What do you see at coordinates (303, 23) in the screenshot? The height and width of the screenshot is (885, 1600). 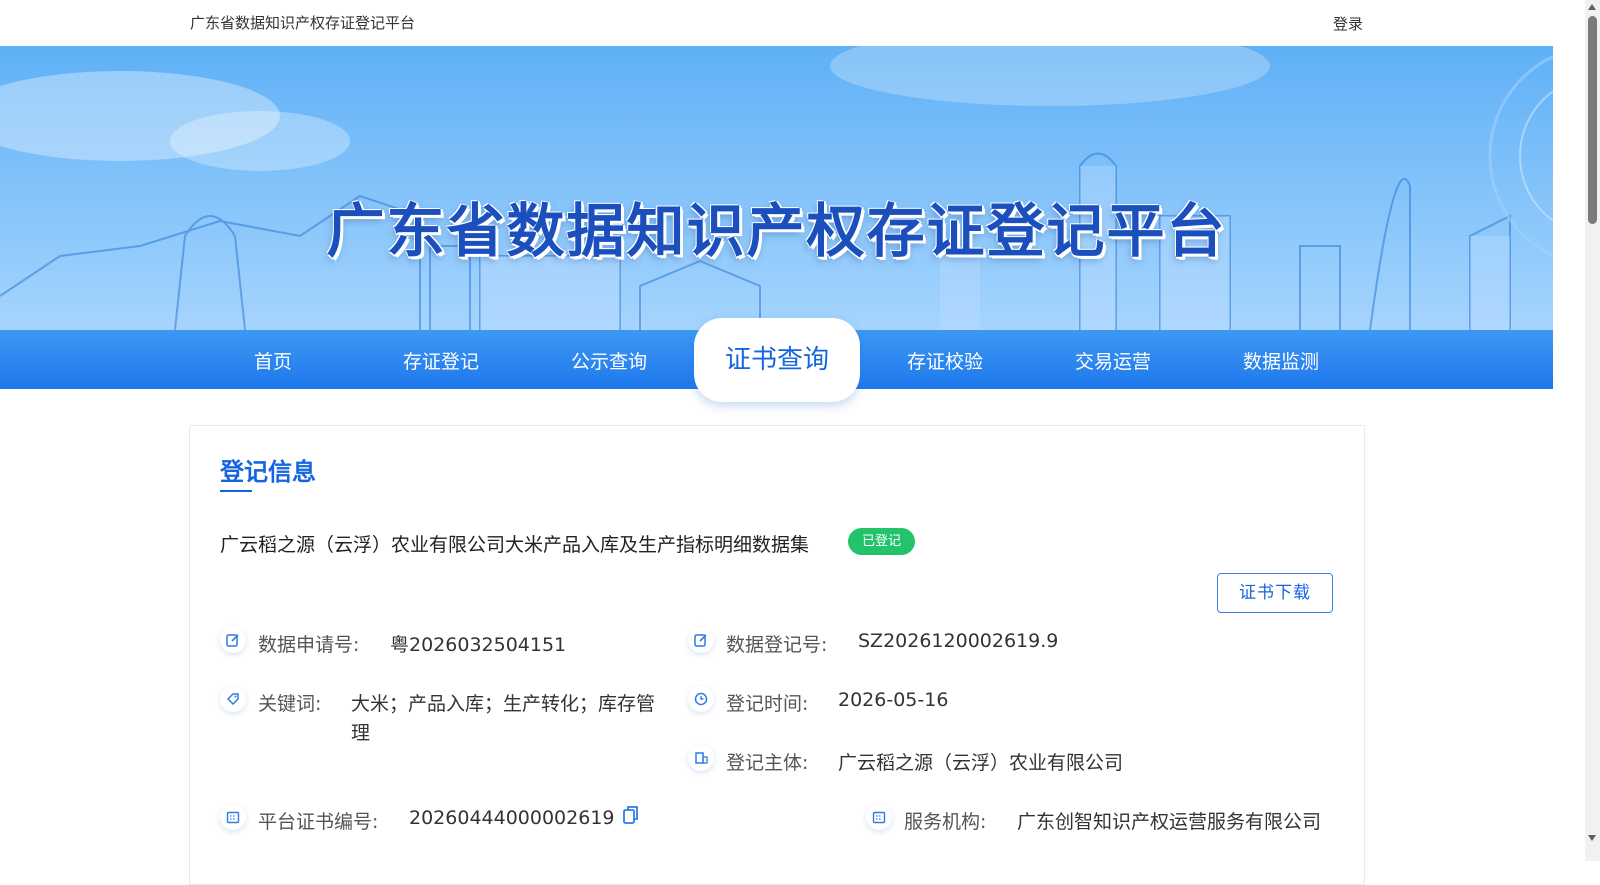 I see `site-title: 广东省数据知识产权存证登记平台` at bounding box center [303, 23].